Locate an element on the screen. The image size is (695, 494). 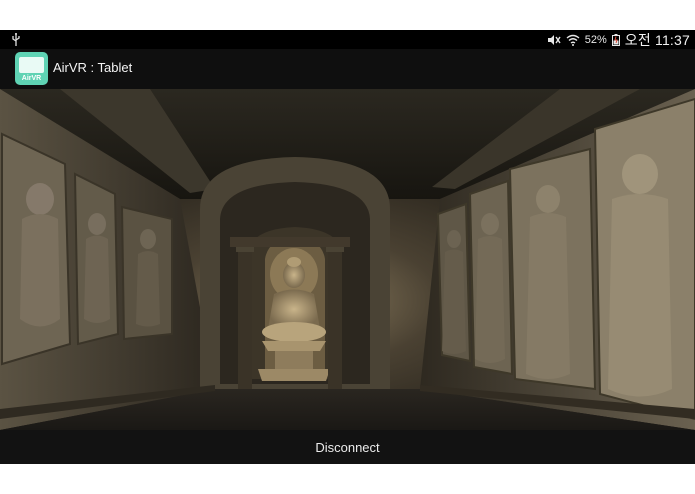
disconnect-button: Disconnect is located at coordinates (347, 447).